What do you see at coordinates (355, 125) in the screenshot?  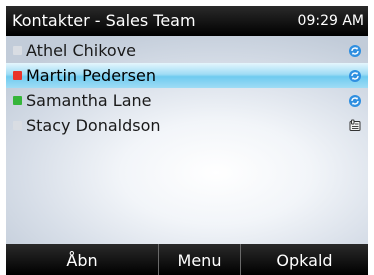 I see `phone-book-icon` at bounding box center [355, 125].